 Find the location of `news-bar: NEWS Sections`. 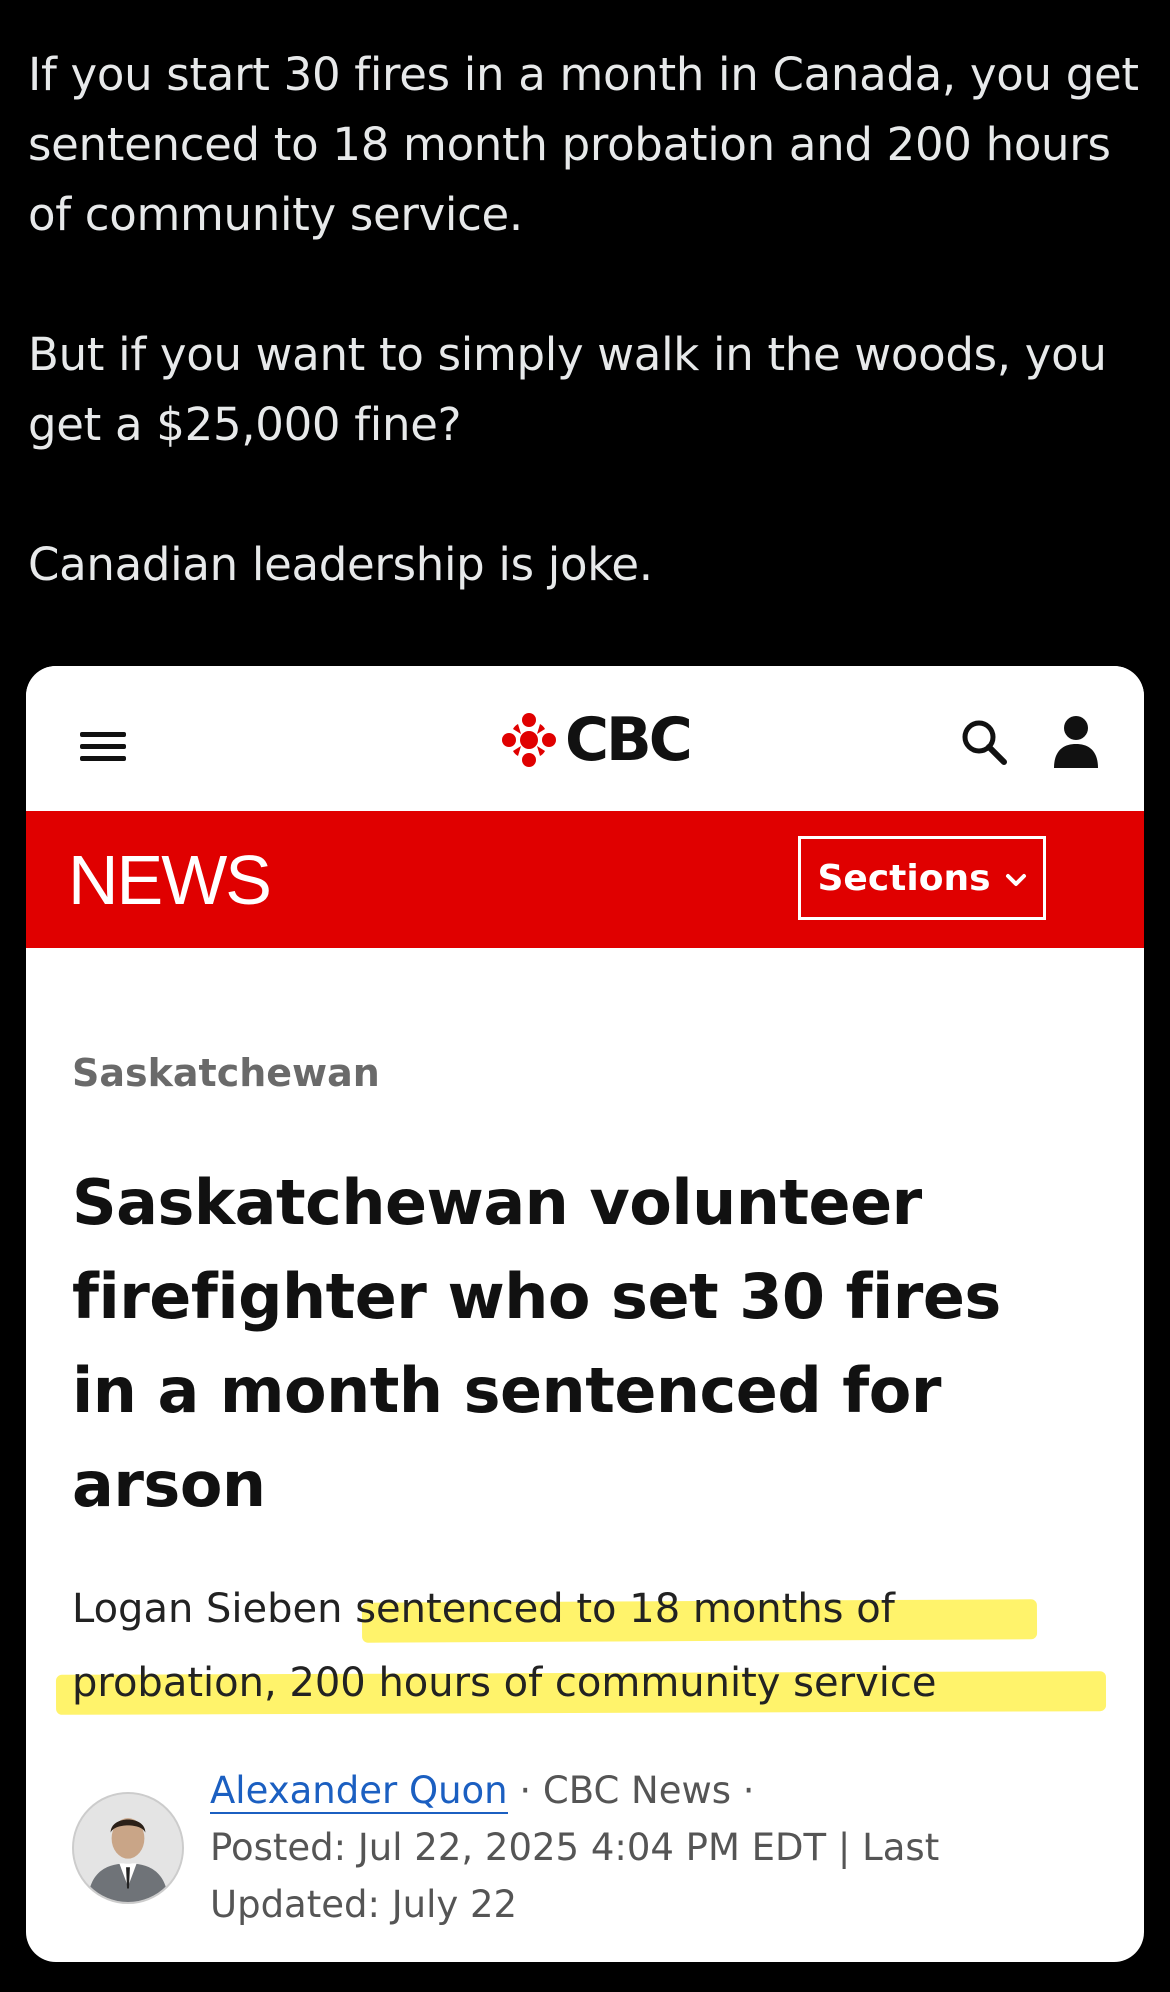

news-bar: NEWS Sections is located at coordinates (585, 879).